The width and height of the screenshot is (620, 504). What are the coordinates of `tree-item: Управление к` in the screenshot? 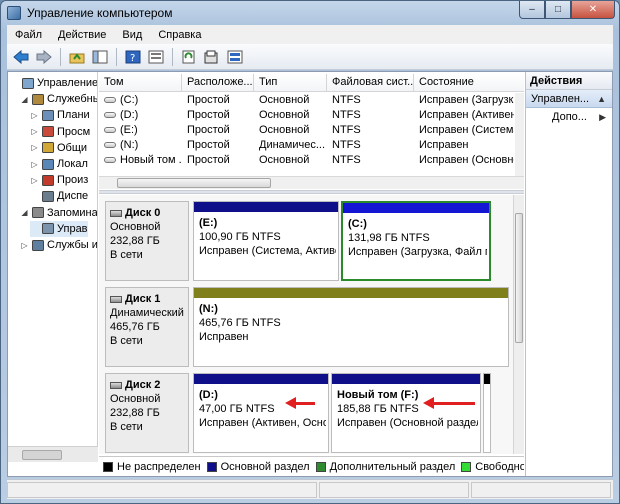 It's located at (54, 83).